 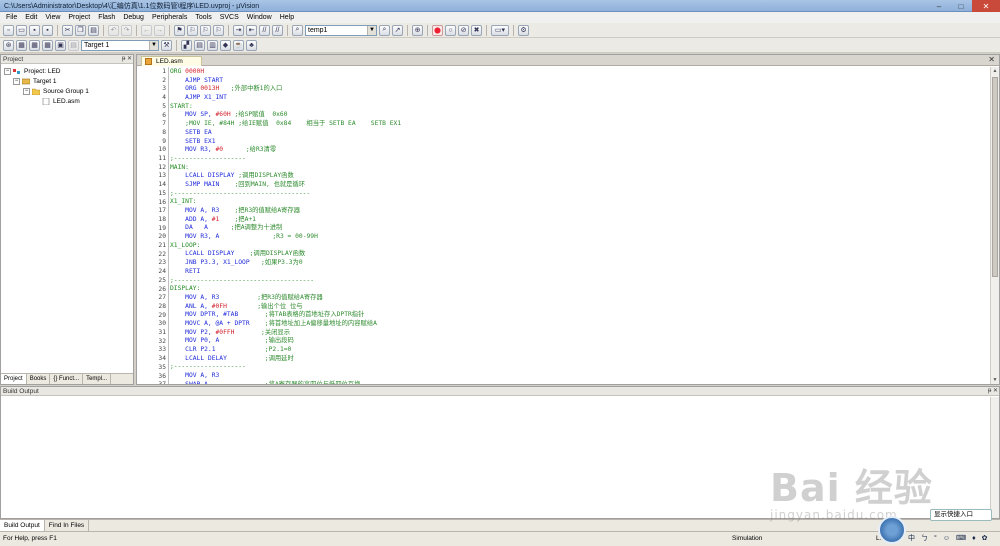 I want to click on redo-icon: ↷, so click(x=126, y=30).